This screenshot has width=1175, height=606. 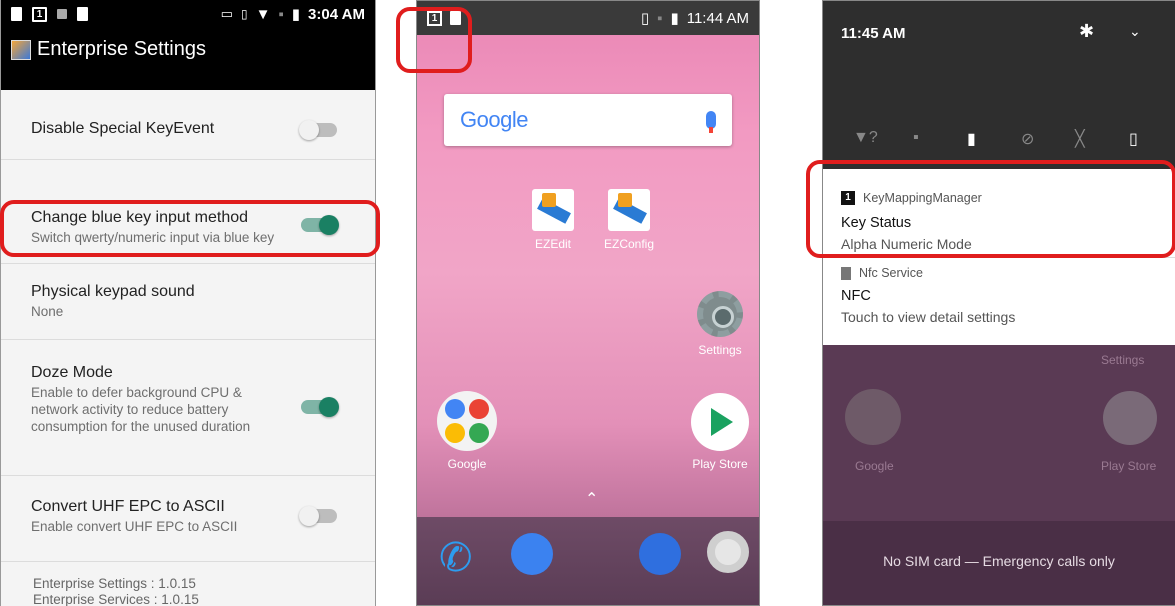 I want to click on key-1-icon: 1, so click(x=39, y=14).